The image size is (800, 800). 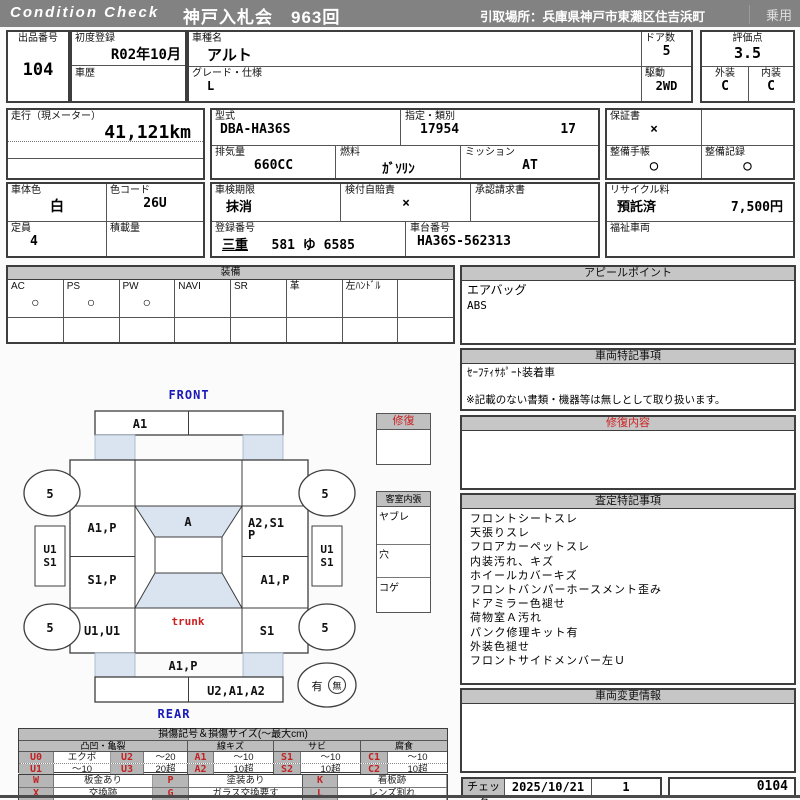 What do you see at coordinates (747, 38) in the screenshot?
I see `score-label: 評価点` at bounding box center [747, 38].